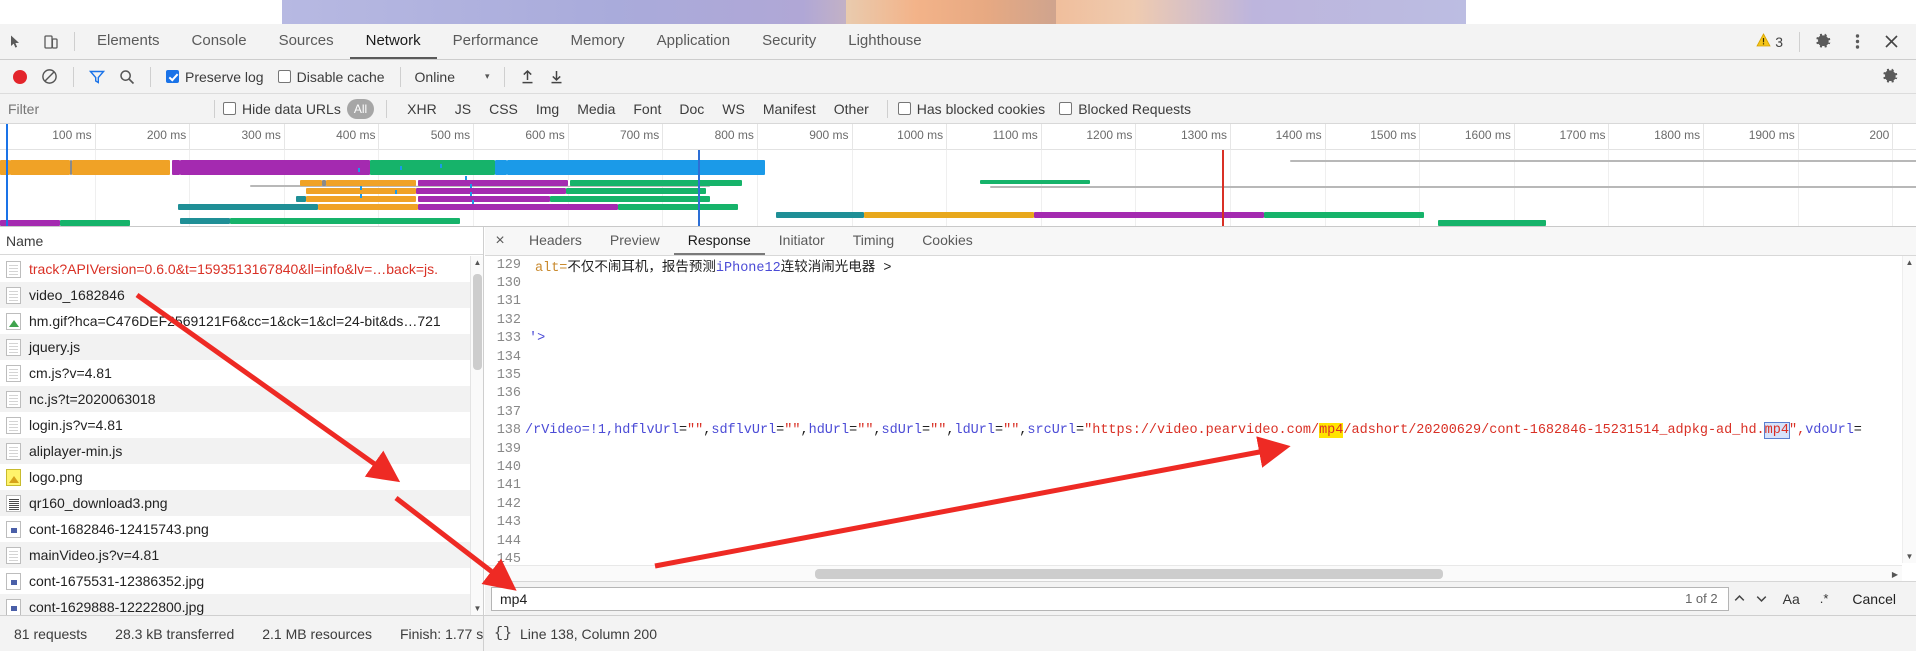  Describe the element at coordinates (691, 109) in the screenshot. I see `type-filter-doc: Doc` at that location.